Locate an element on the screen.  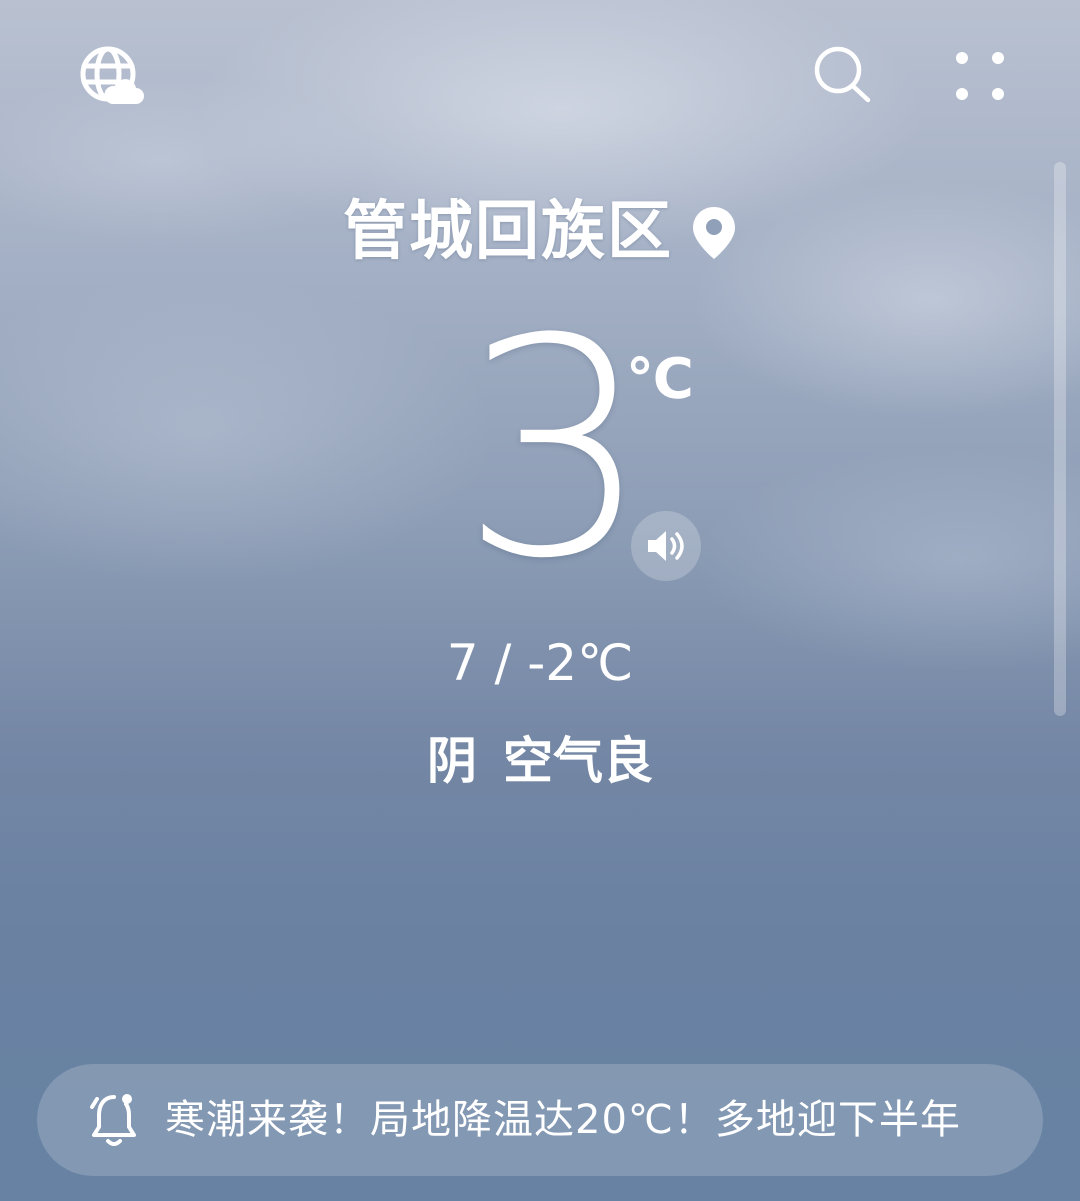
more-grid-icon is located at coordinates (980, 76).